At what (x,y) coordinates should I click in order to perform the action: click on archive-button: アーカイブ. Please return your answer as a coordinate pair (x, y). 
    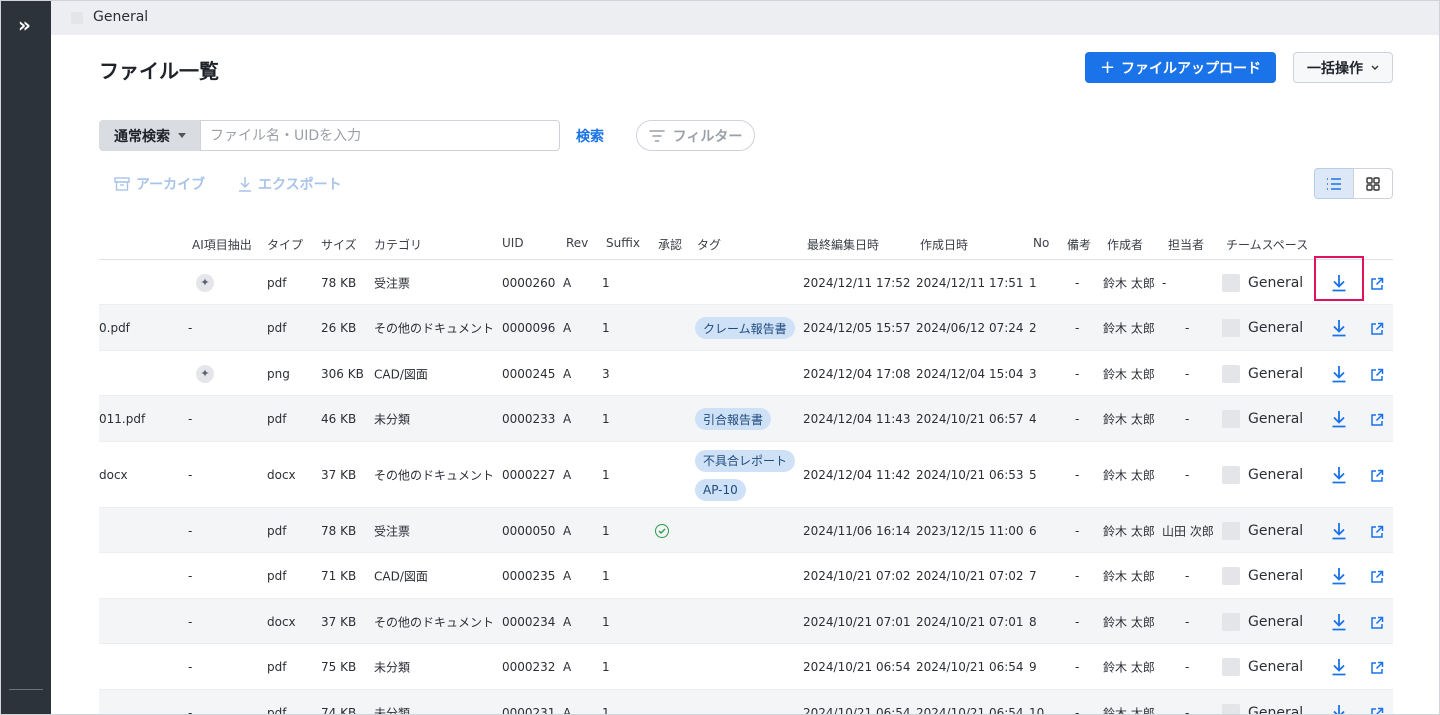
    Looking at the image, I should click on (159, 184).